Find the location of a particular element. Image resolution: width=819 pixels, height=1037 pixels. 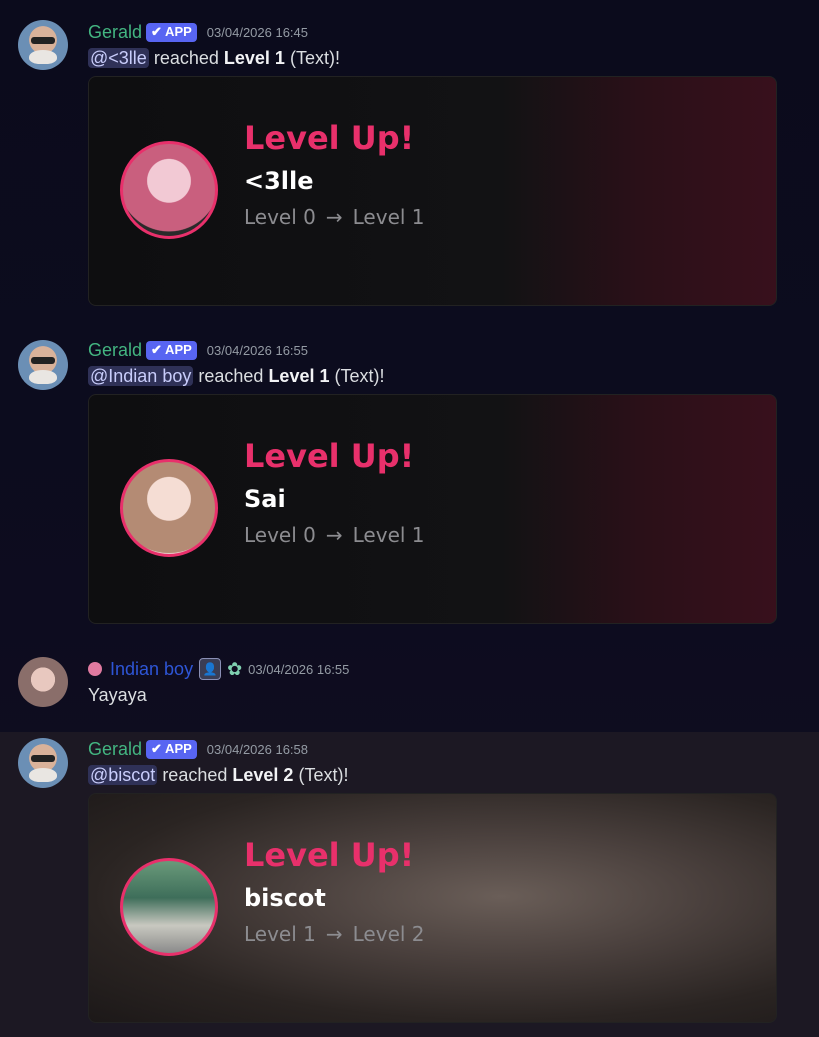

message-text: Yayaya is located at coordinates (117, 695).